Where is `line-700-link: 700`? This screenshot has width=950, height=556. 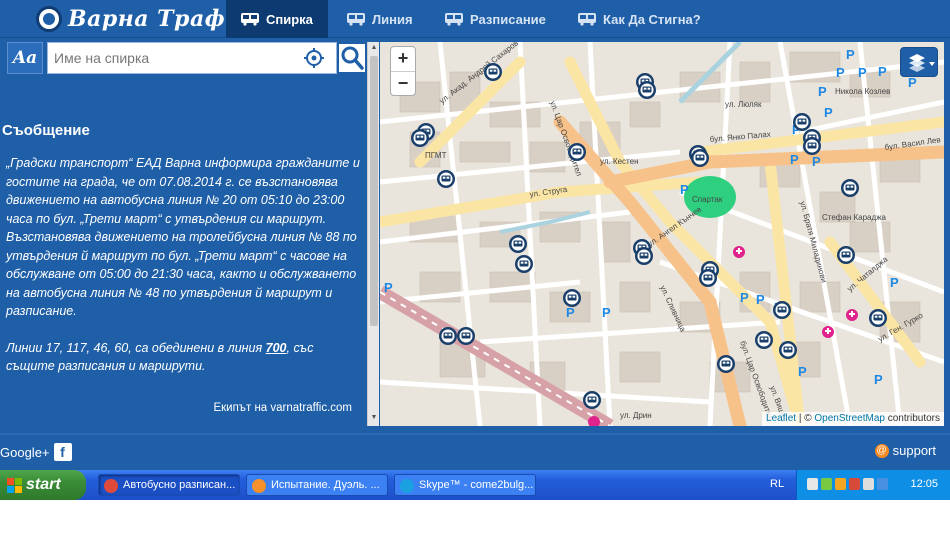
line-700-link: 700 is located at coordinates (276, 348).